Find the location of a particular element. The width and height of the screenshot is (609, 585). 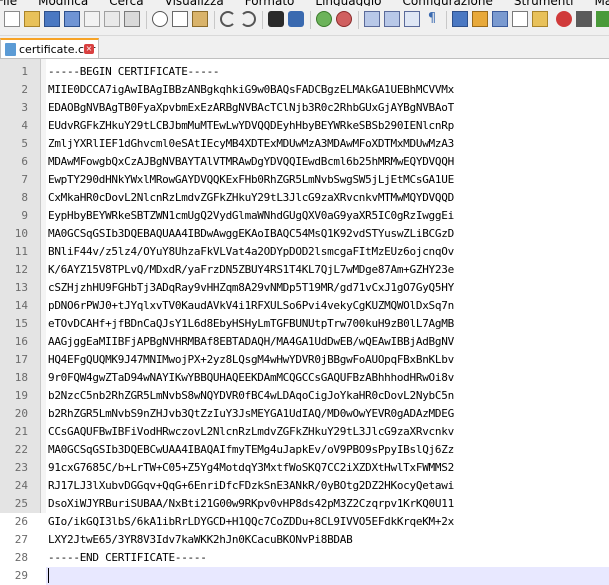

close-icon: × is located at coordinates (89, 49).